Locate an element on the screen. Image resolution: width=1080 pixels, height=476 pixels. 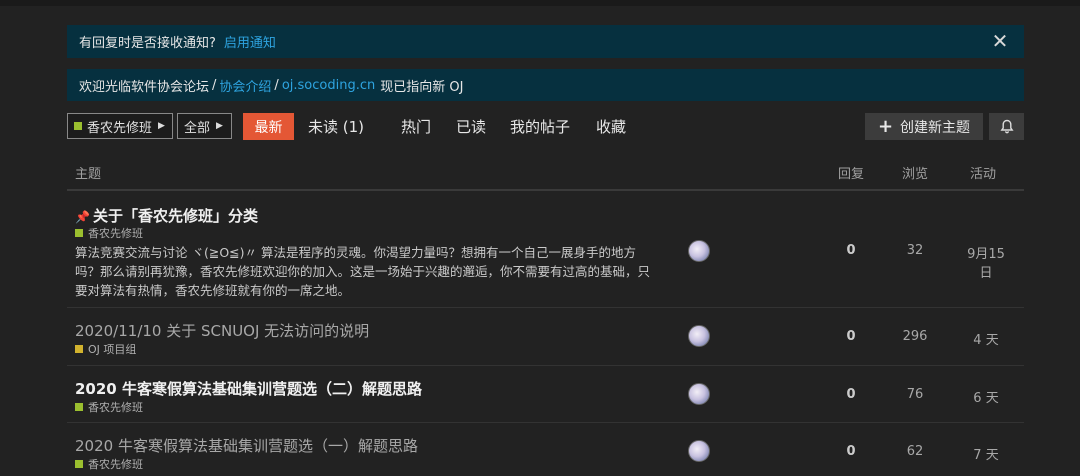
create-topic-label: 创建新主题 is located at coordinates (935, 127).